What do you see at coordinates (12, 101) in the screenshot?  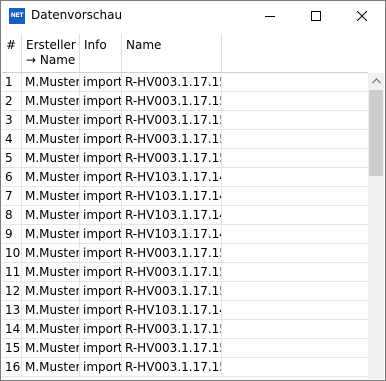 I see `cell-number: 2` at bounding box center [12, 101].